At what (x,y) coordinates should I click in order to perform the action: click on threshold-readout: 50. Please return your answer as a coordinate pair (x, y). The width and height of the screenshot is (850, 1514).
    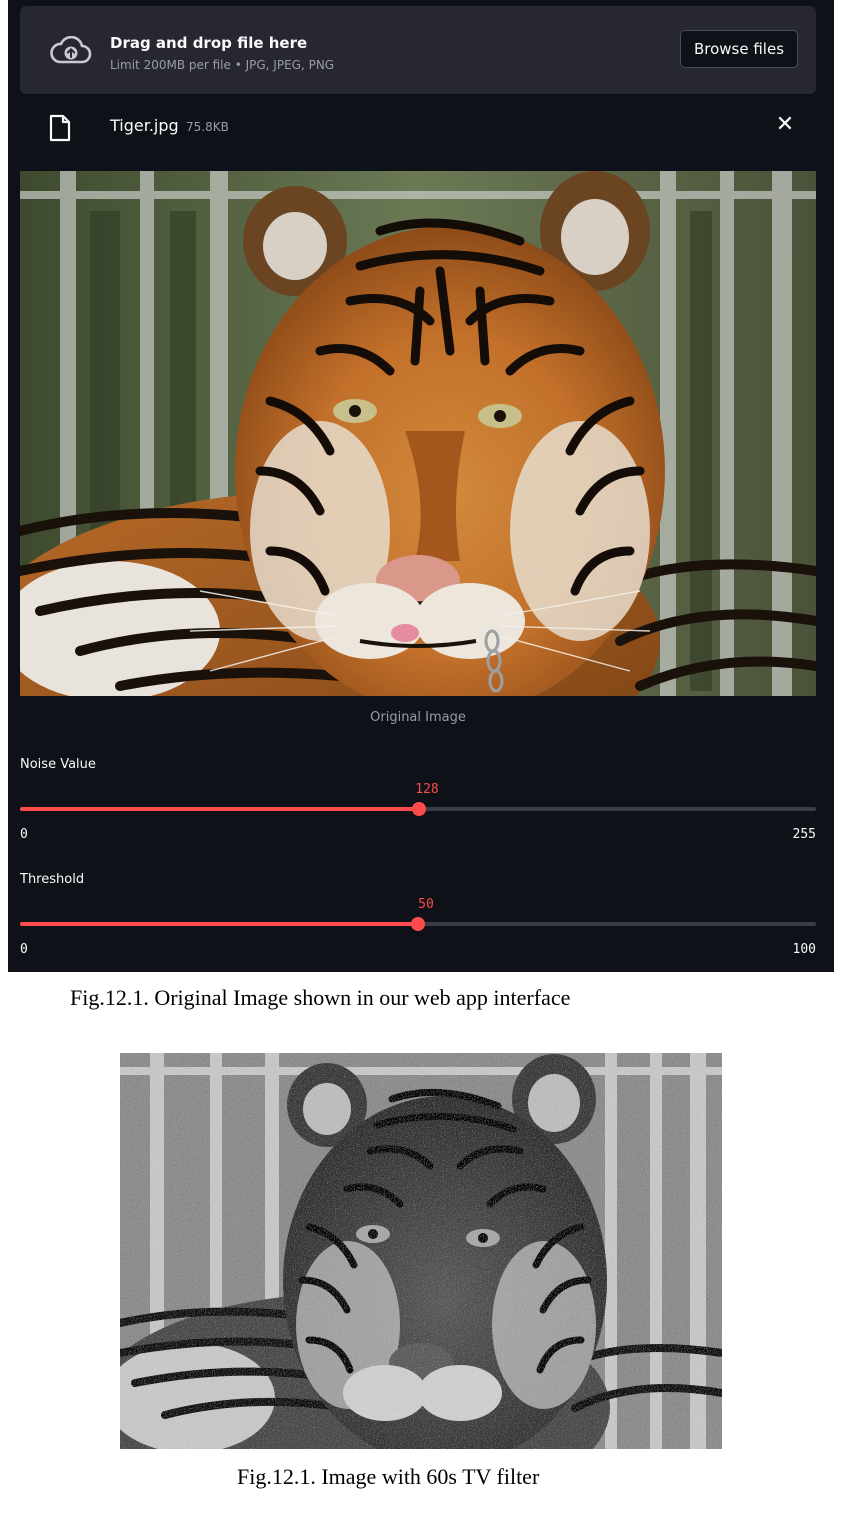
    Looking at the image, I should click on (426, 904).